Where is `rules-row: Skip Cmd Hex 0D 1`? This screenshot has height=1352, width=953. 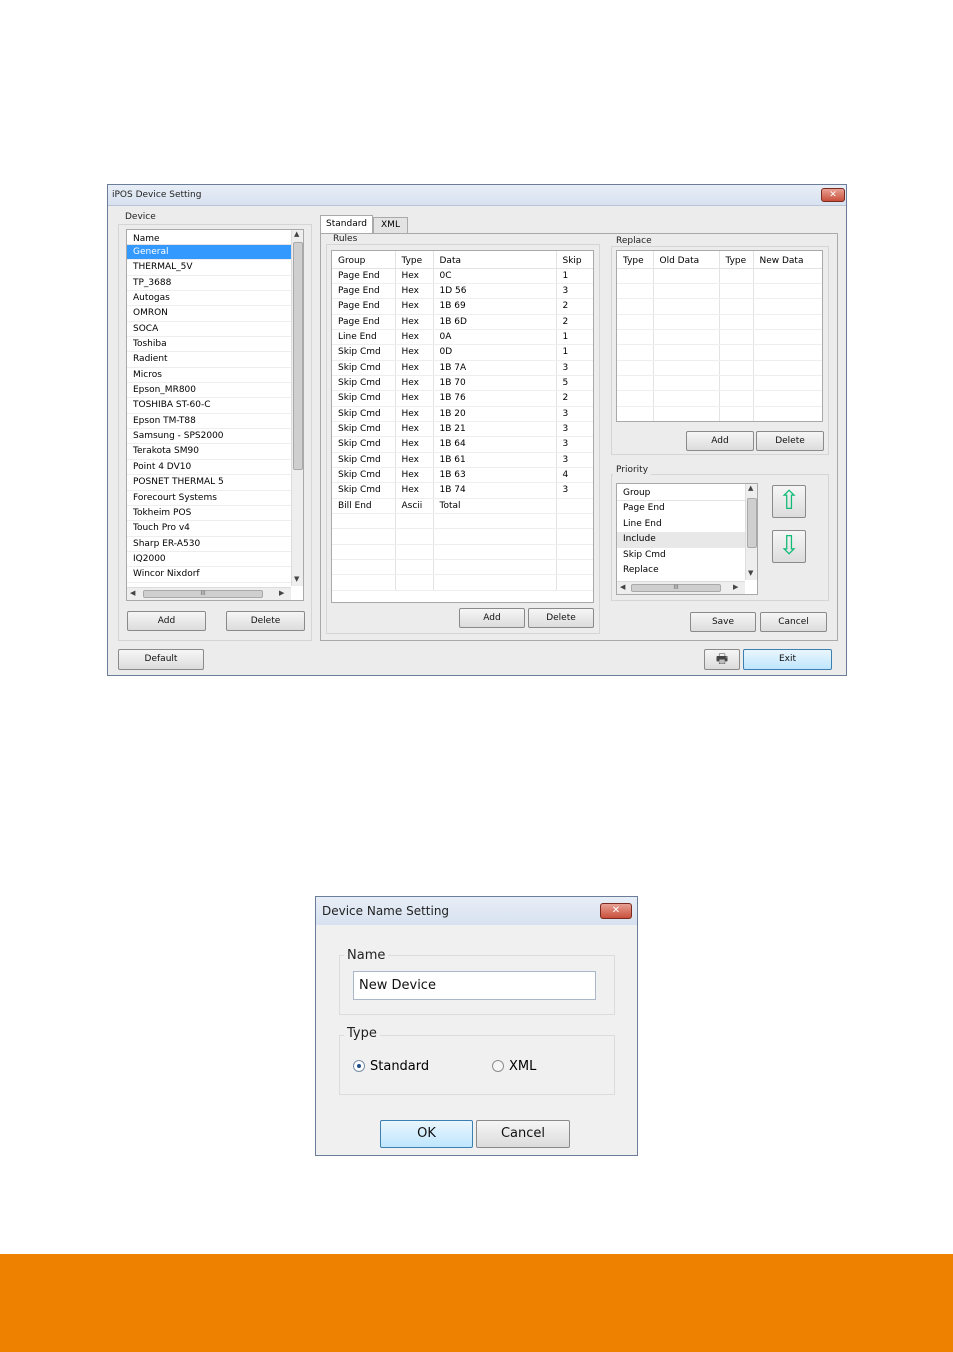 rules-row: Skip Cmd Hex 0D 1 is located at coordinates (462, 352).